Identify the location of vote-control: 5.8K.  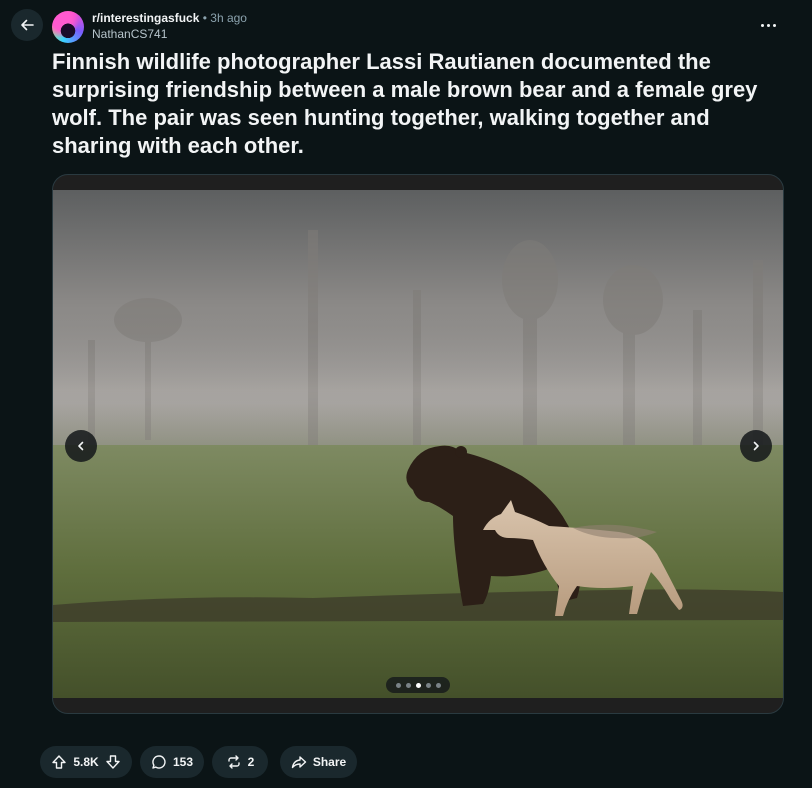
(86, 762).